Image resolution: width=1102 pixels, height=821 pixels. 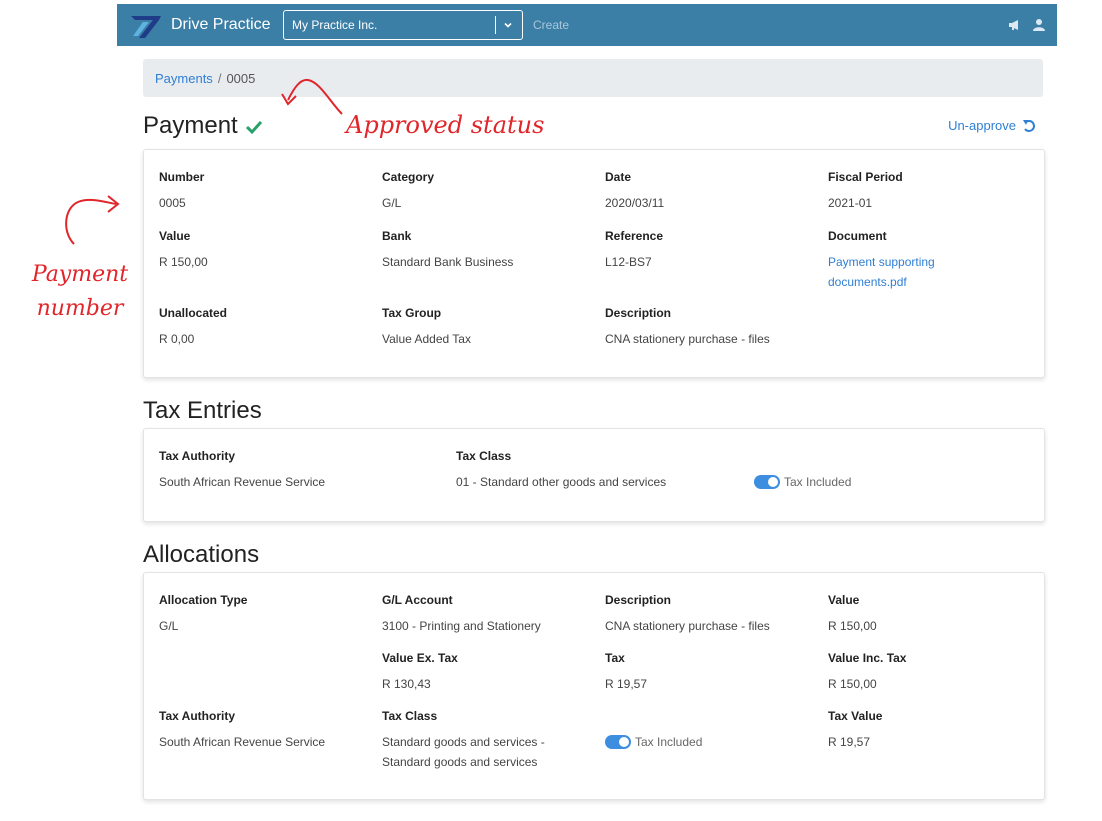 I want to click on allocation-value-value: R 150,00, so click(x=852, y=626).